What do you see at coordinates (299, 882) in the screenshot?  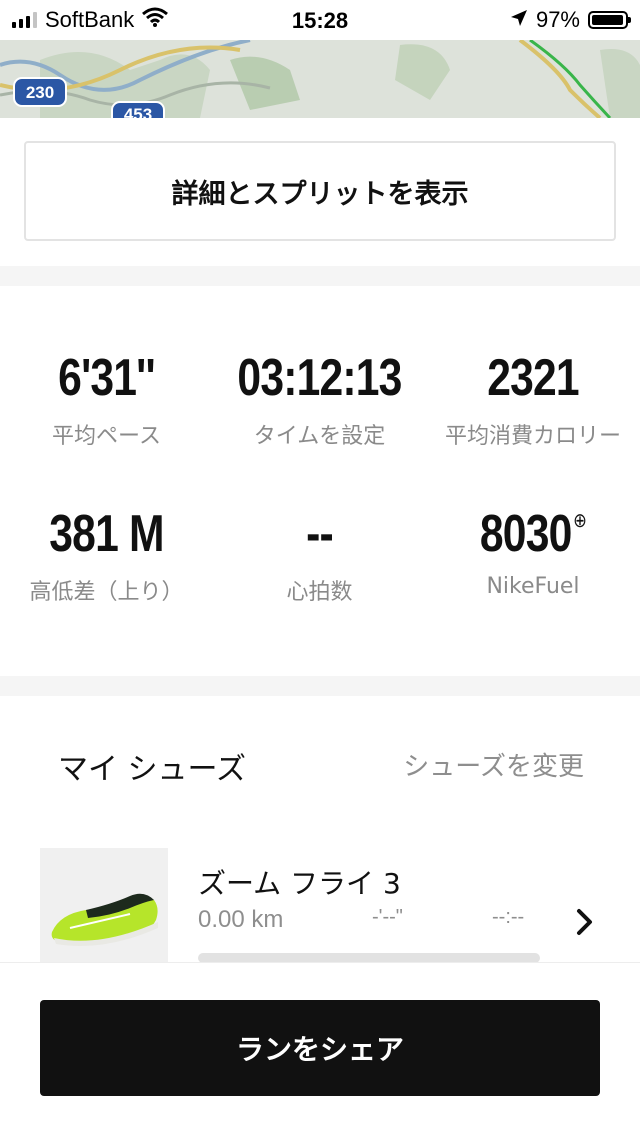 I see `shoe-name: ズーム フライ 3` at bounding box center [299, 882].